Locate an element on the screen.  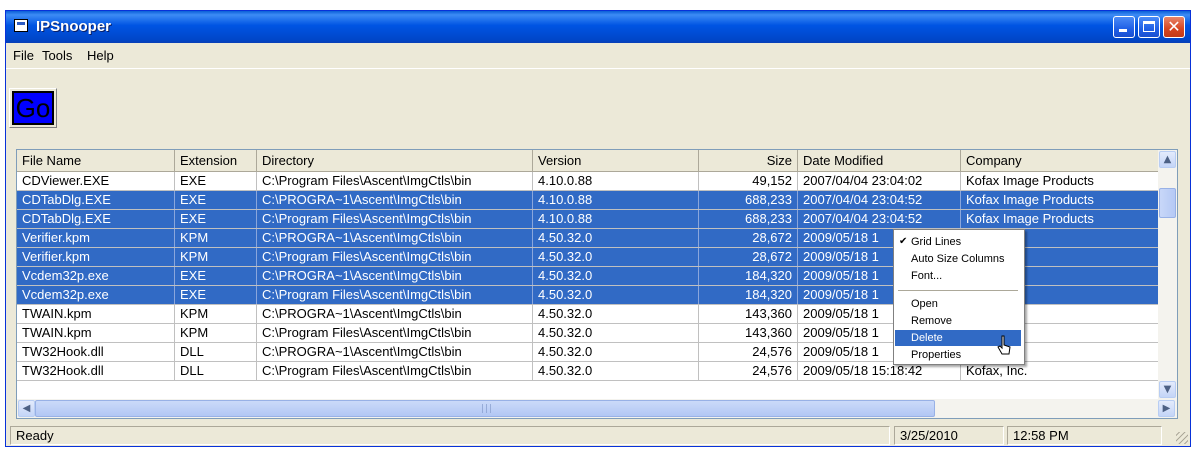
go-button: Go is located at coordinates (33, 108).